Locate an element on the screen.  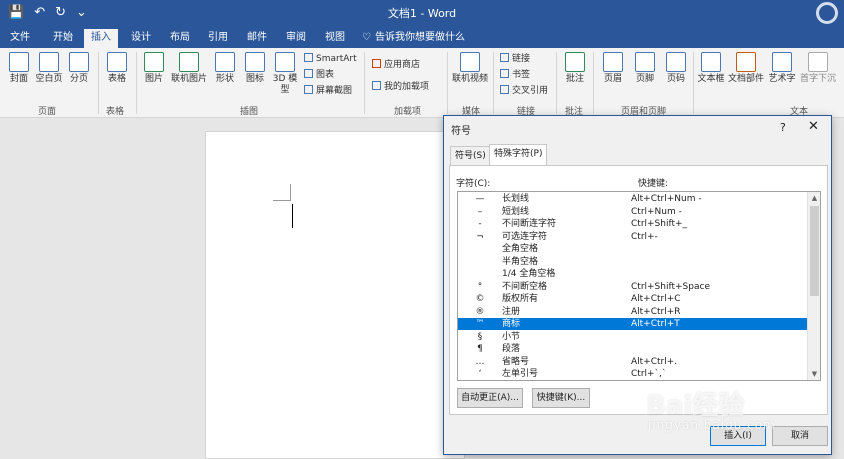
textbox-button: 文本框 is located at coordinates (711, 68).